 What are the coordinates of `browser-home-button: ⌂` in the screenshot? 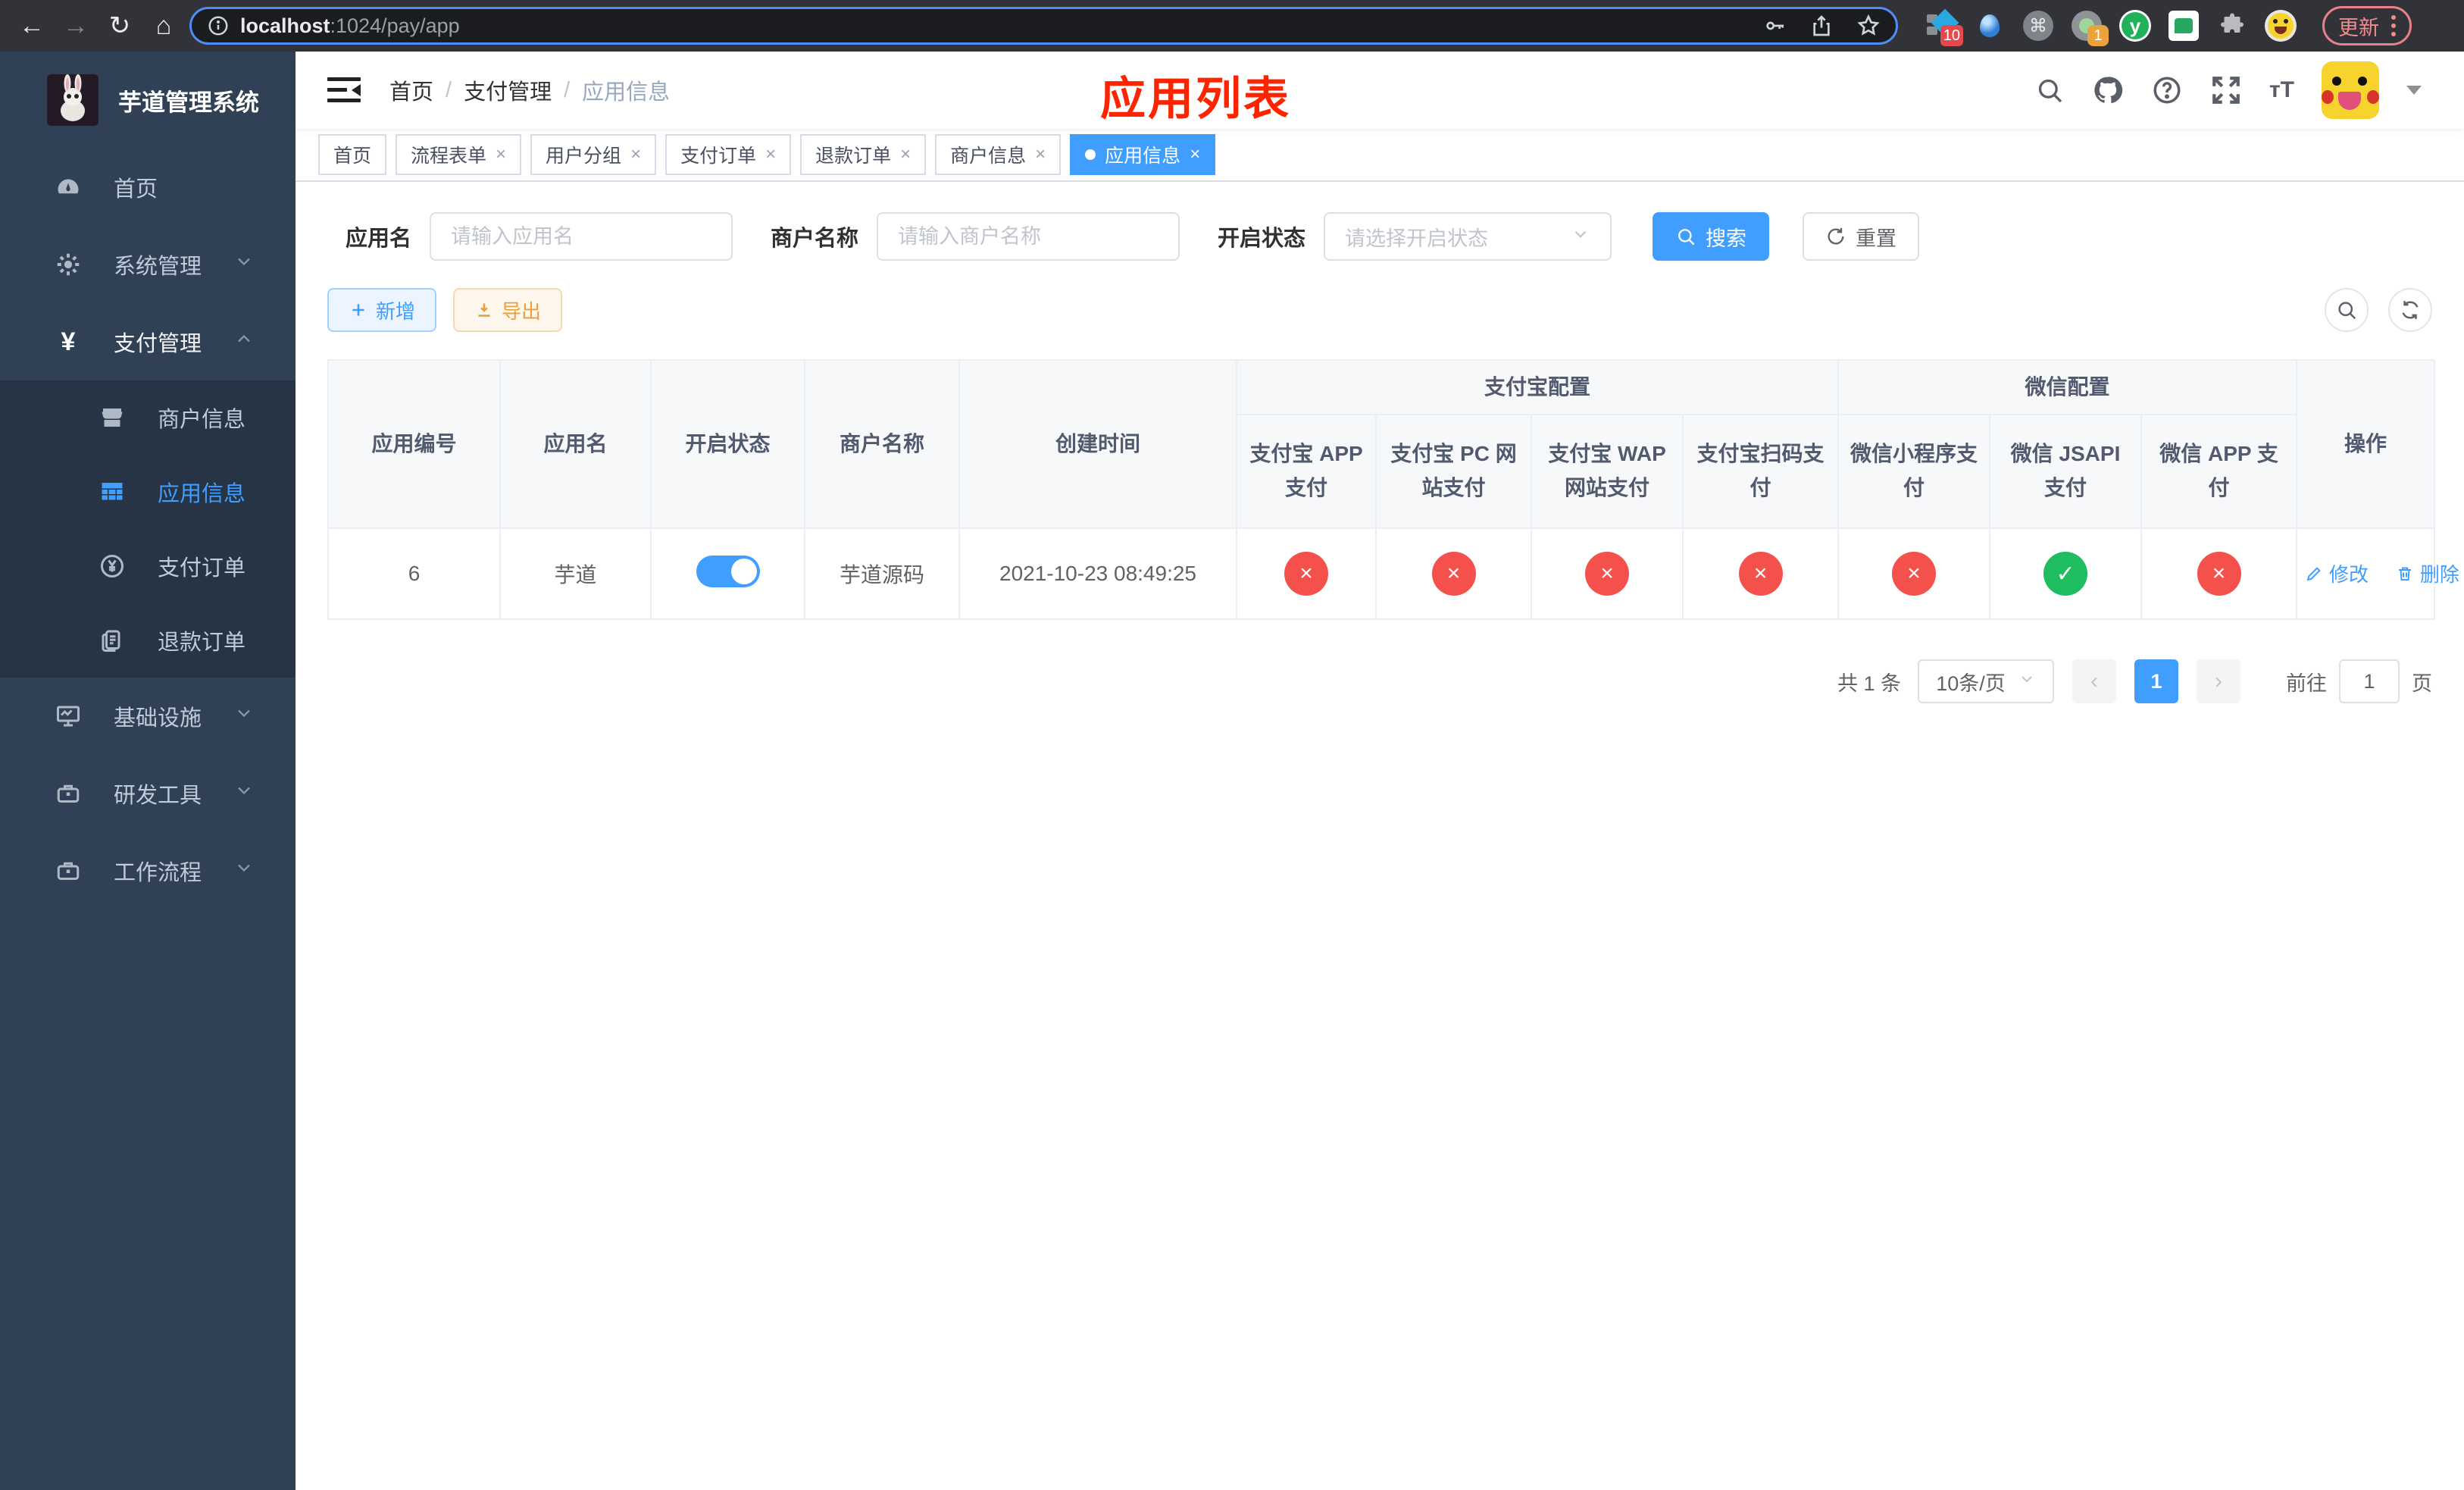 It's located at (163, 26).